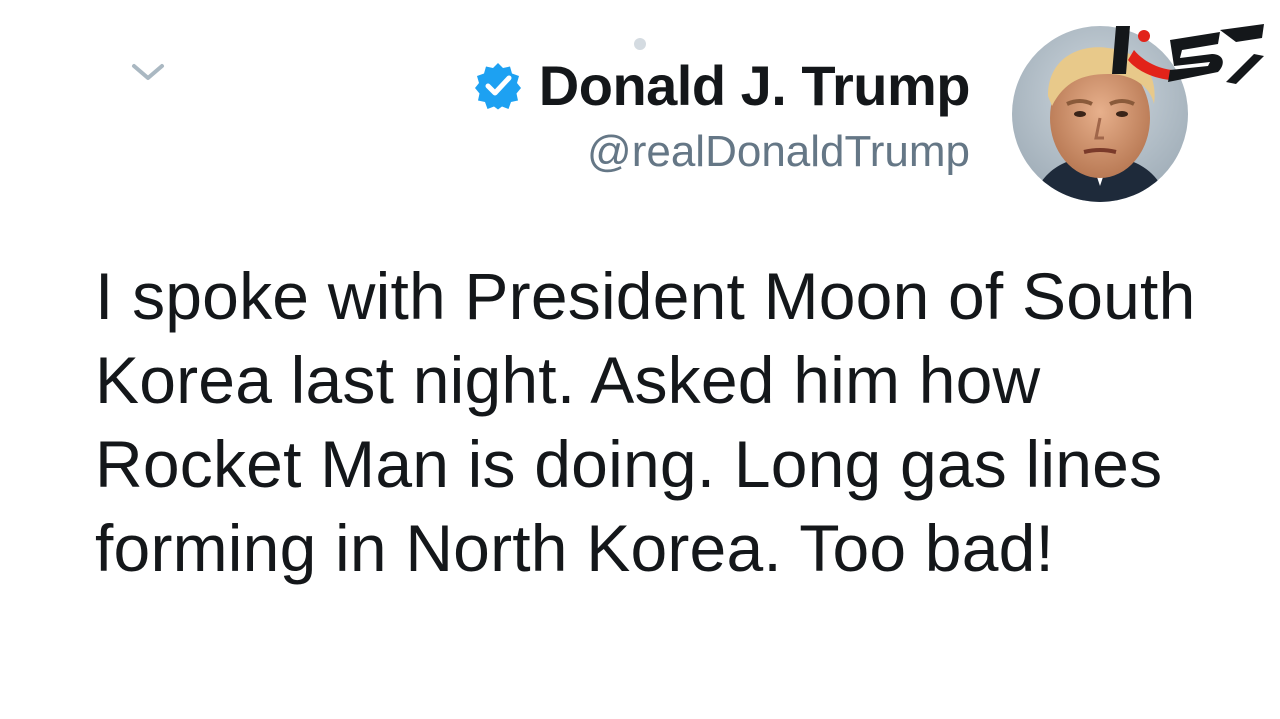 This screenshot has height=719, width=1280. I want to click on chevron-down-icon, so click(148, 72).